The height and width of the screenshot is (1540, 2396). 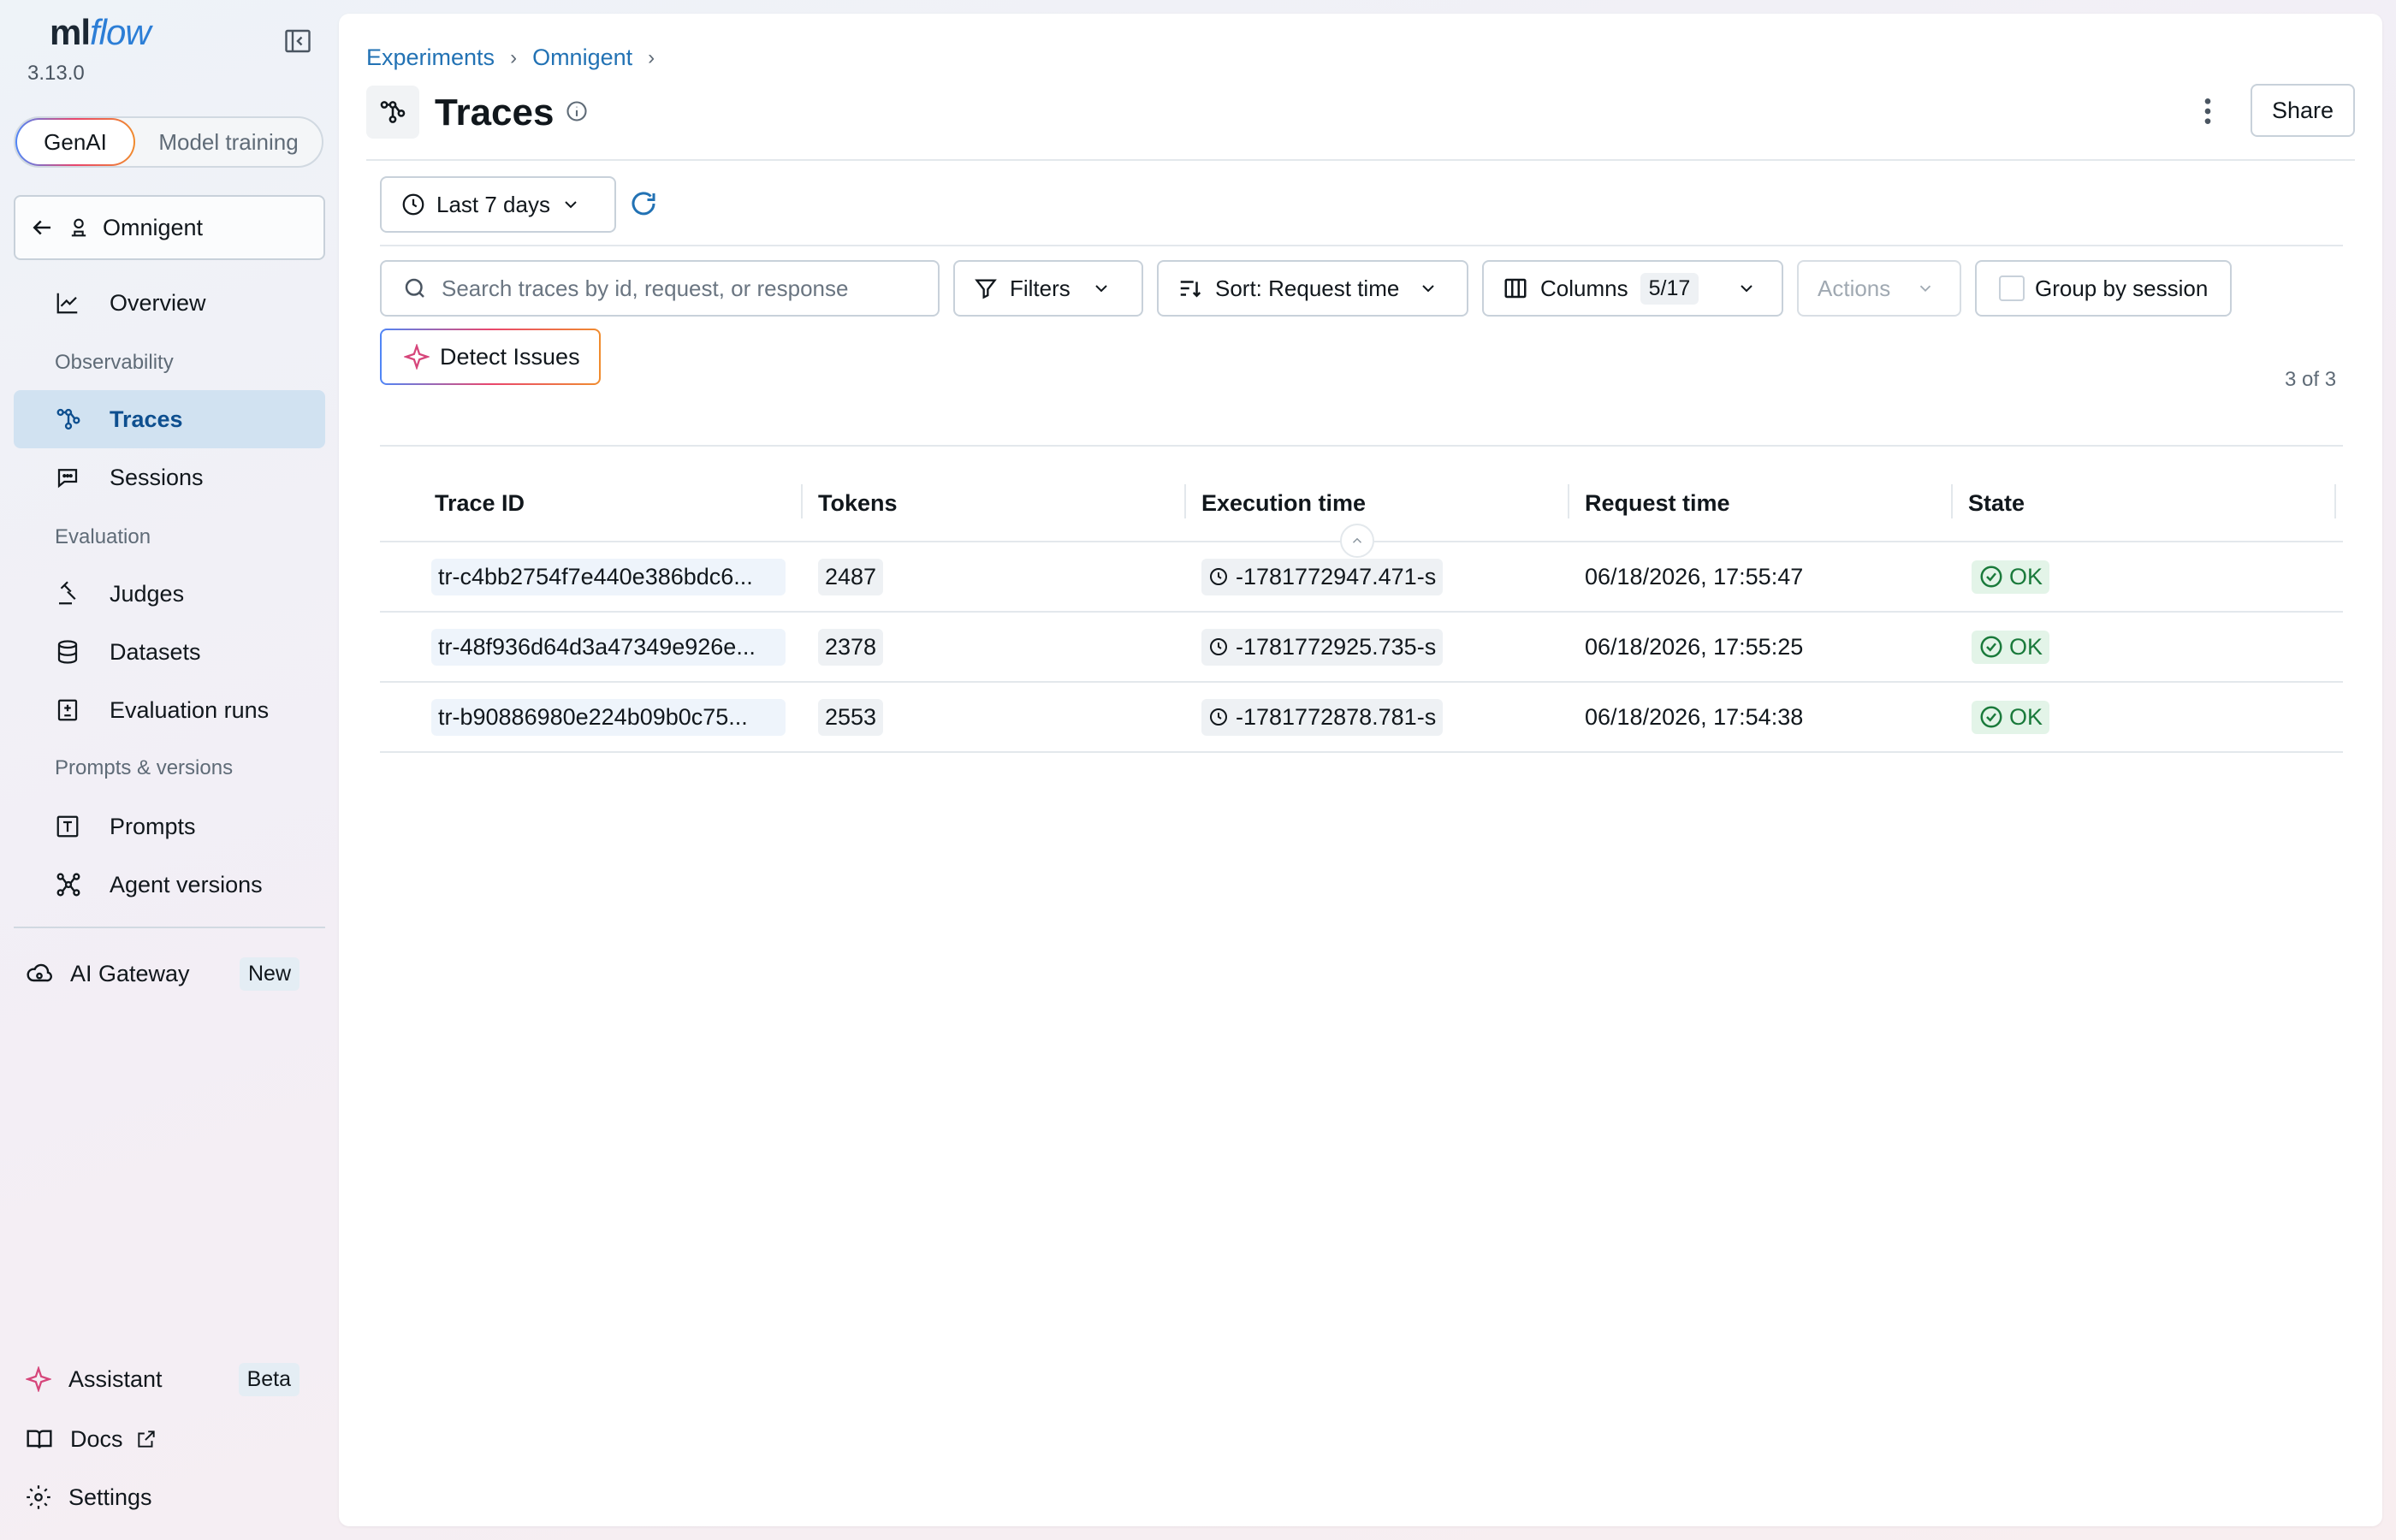 What do you see at coordinates (114, 362) in the screenshot?
I see `section-observability: Observability` at bounding box center [114, 362].